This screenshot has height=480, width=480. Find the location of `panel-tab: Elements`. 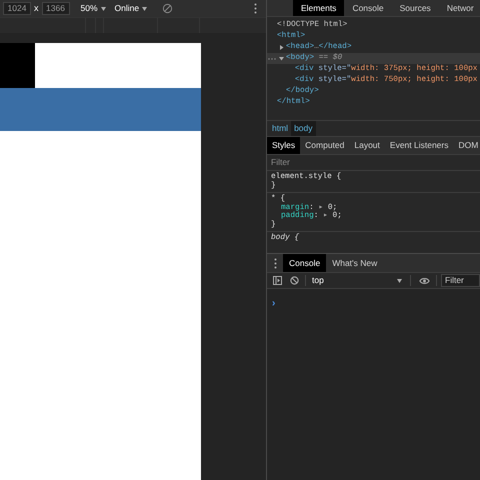

panel-tab: Elements is located at coordinates (318, 8).